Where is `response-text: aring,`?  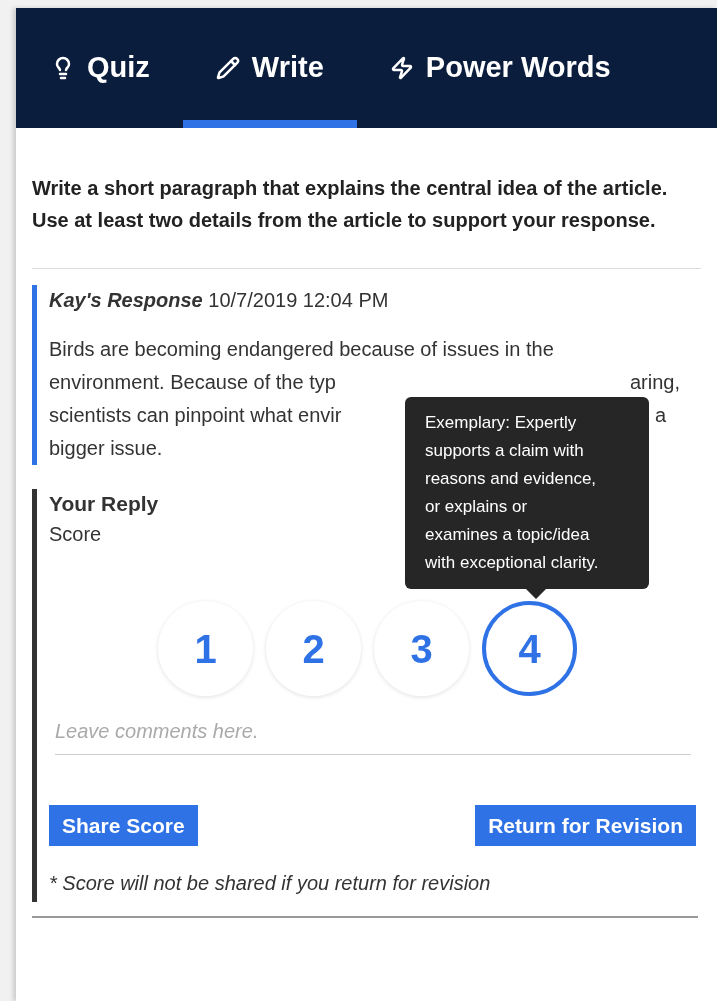 response-text: aring, is located at coordinates (654, 382).